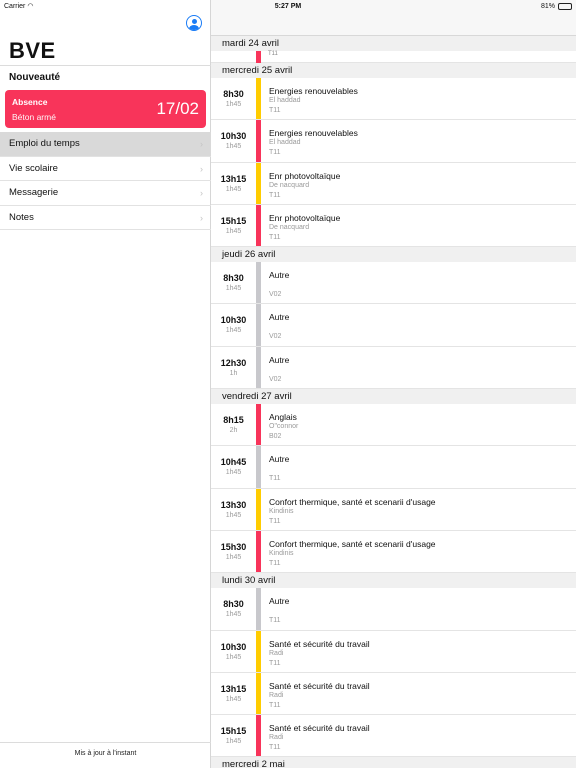 This screenshot has height=768, width=576. What do you see at coordinates (105, 109) in the screenshot?
I see `absence-card: Absence Béton armé 17/02` at bounding box center [105, 109].